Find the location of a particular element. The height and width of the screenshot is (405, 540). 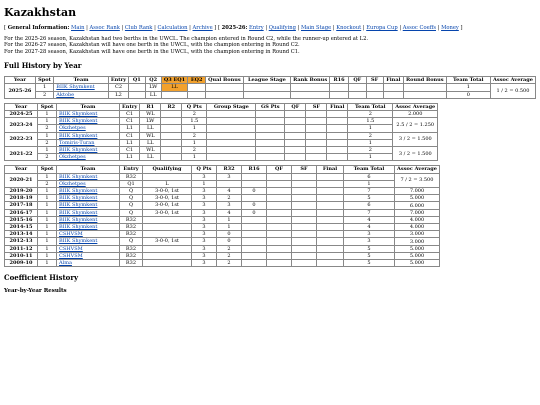

table-row: 2 Aktobe L2 LL 0 is located at coordinates (270, 94).